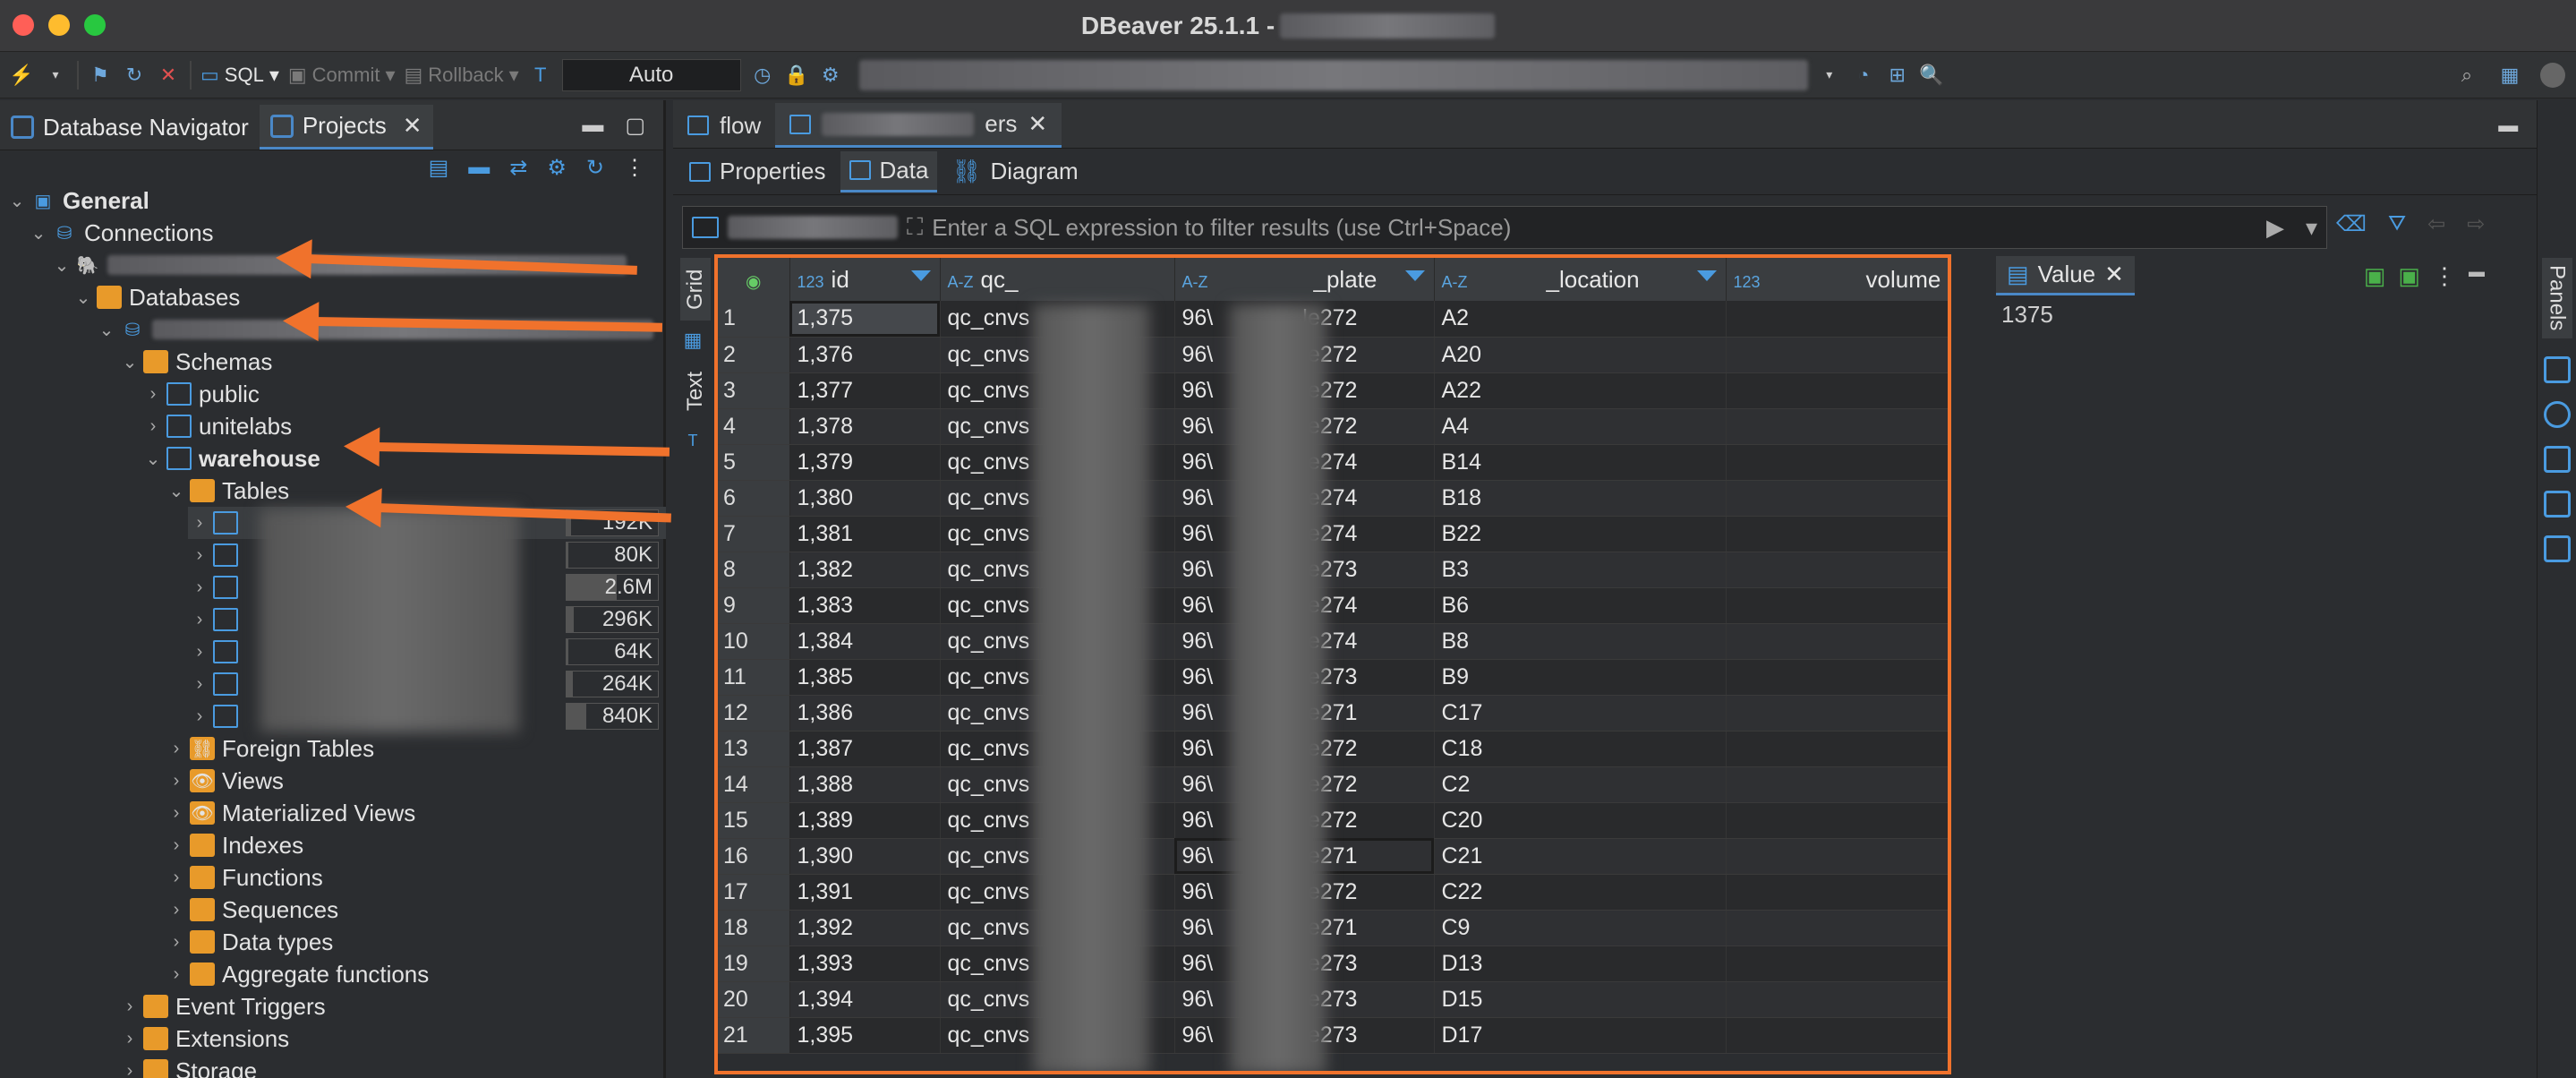 The height and width of the screenshot is (1078, 2576). Describe the element at coordinates (187, 1066) in the screenshot. I see `tree-folder: › Storage` at that location.